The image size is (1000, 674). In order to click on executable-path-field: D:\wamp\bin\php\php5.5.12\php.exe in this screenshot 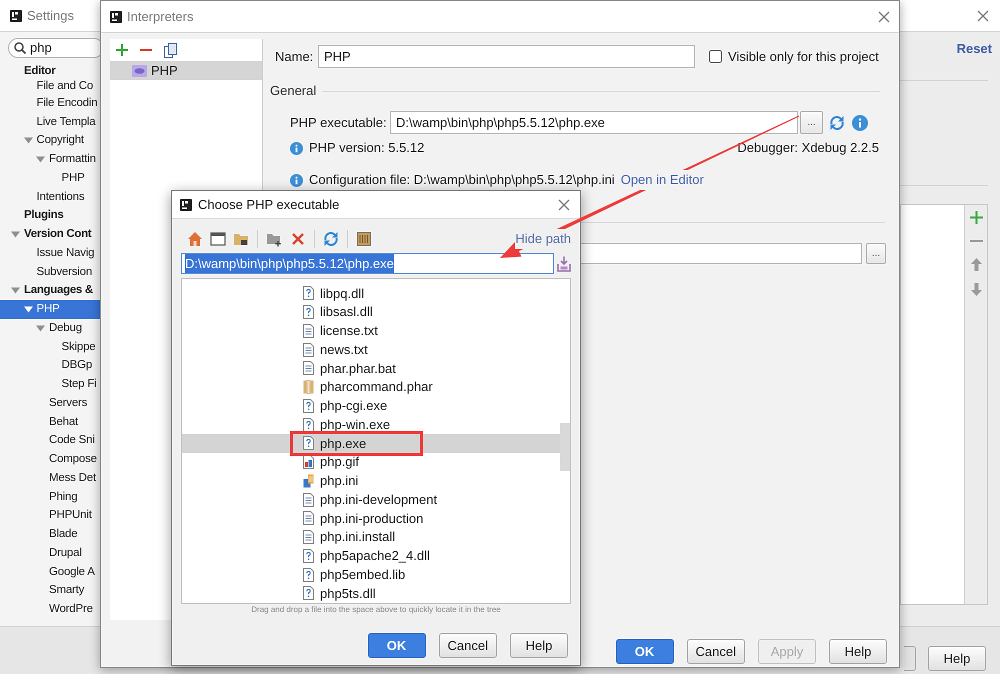, I will do `click(594, 122)`.